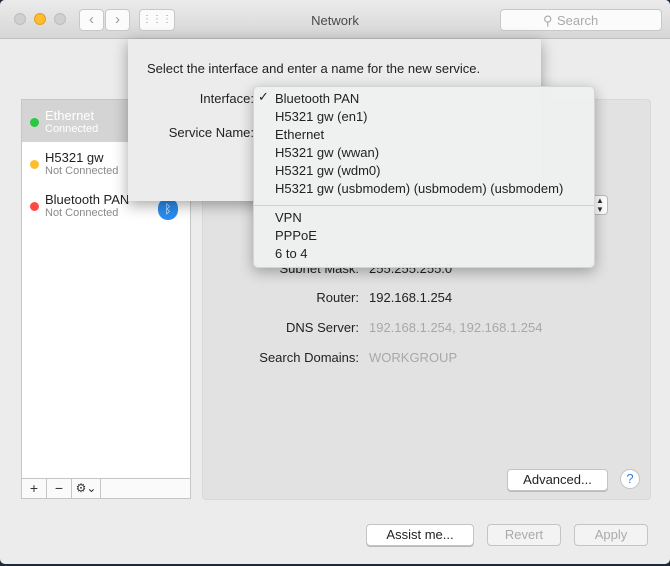  Describe the element at coordinates (578, 20) in the screenshot. I see `search-placeholder: Search` at that location.